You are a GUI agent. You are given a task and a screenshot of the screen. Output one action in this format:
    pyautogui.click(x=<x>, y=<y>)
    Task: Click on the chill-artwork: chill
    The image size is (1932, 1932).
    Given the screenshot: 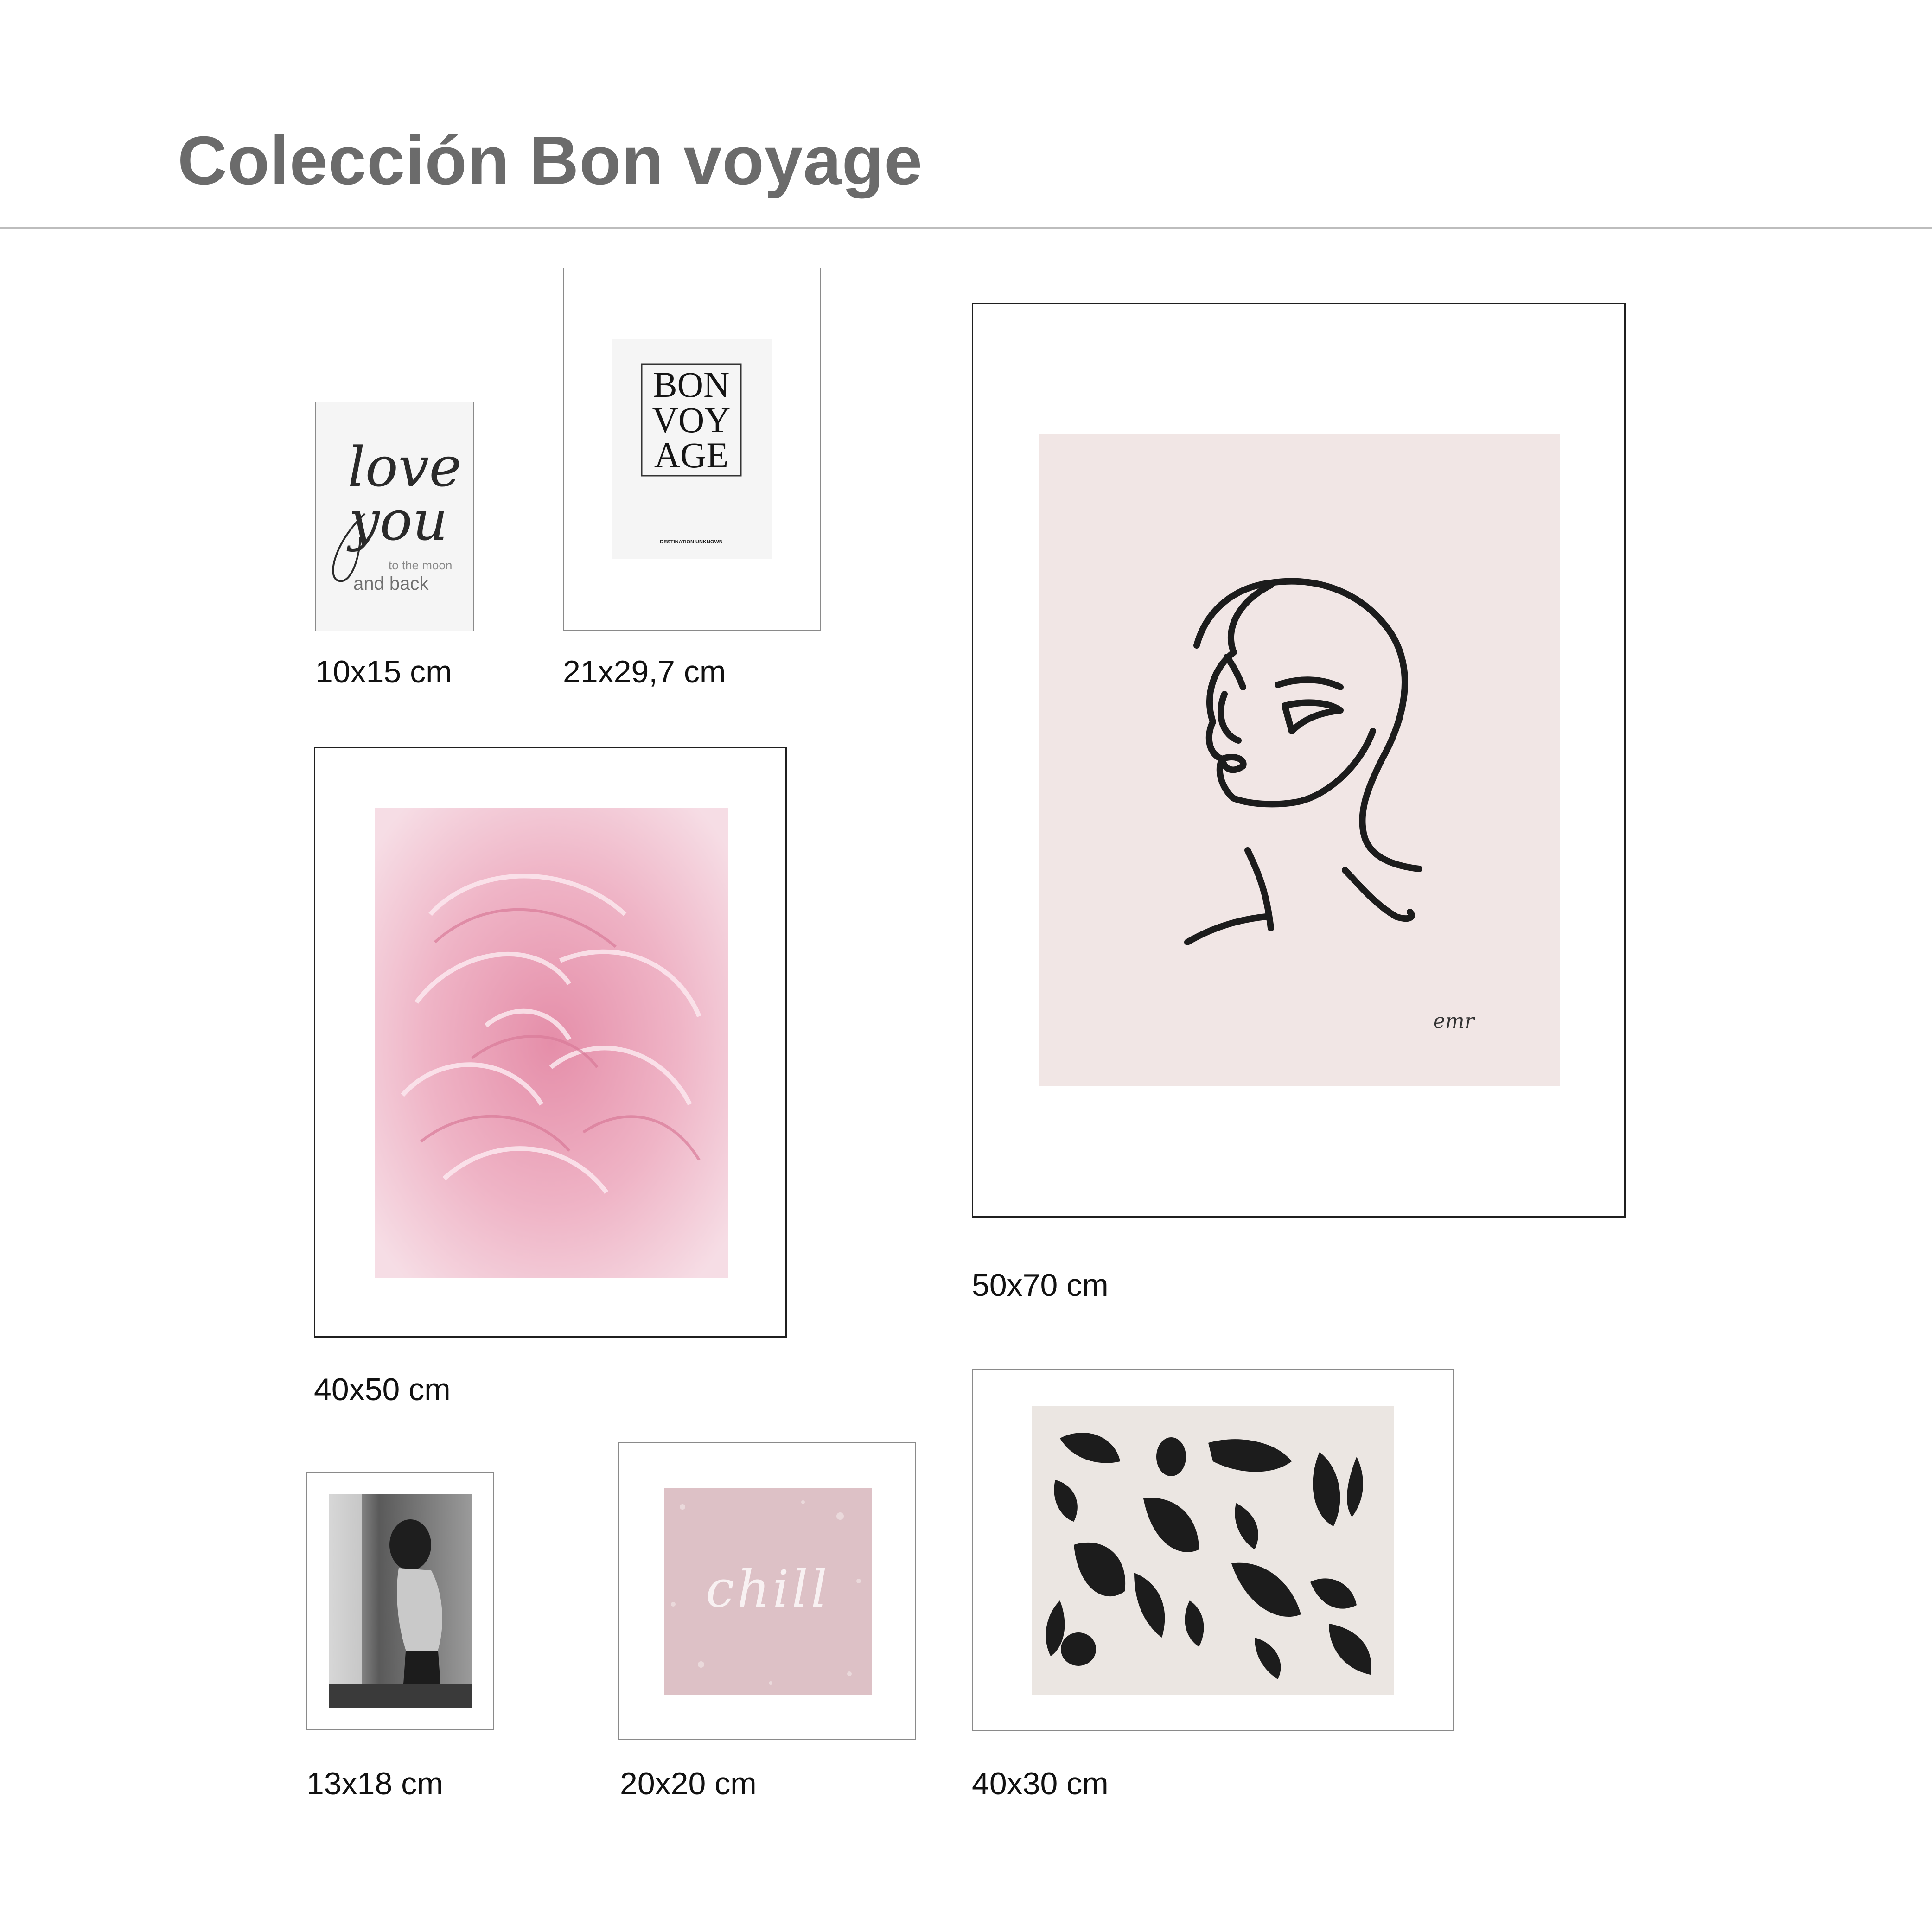 What is the action you would take?
    pyautogui.click(x=768, y=1592)
    